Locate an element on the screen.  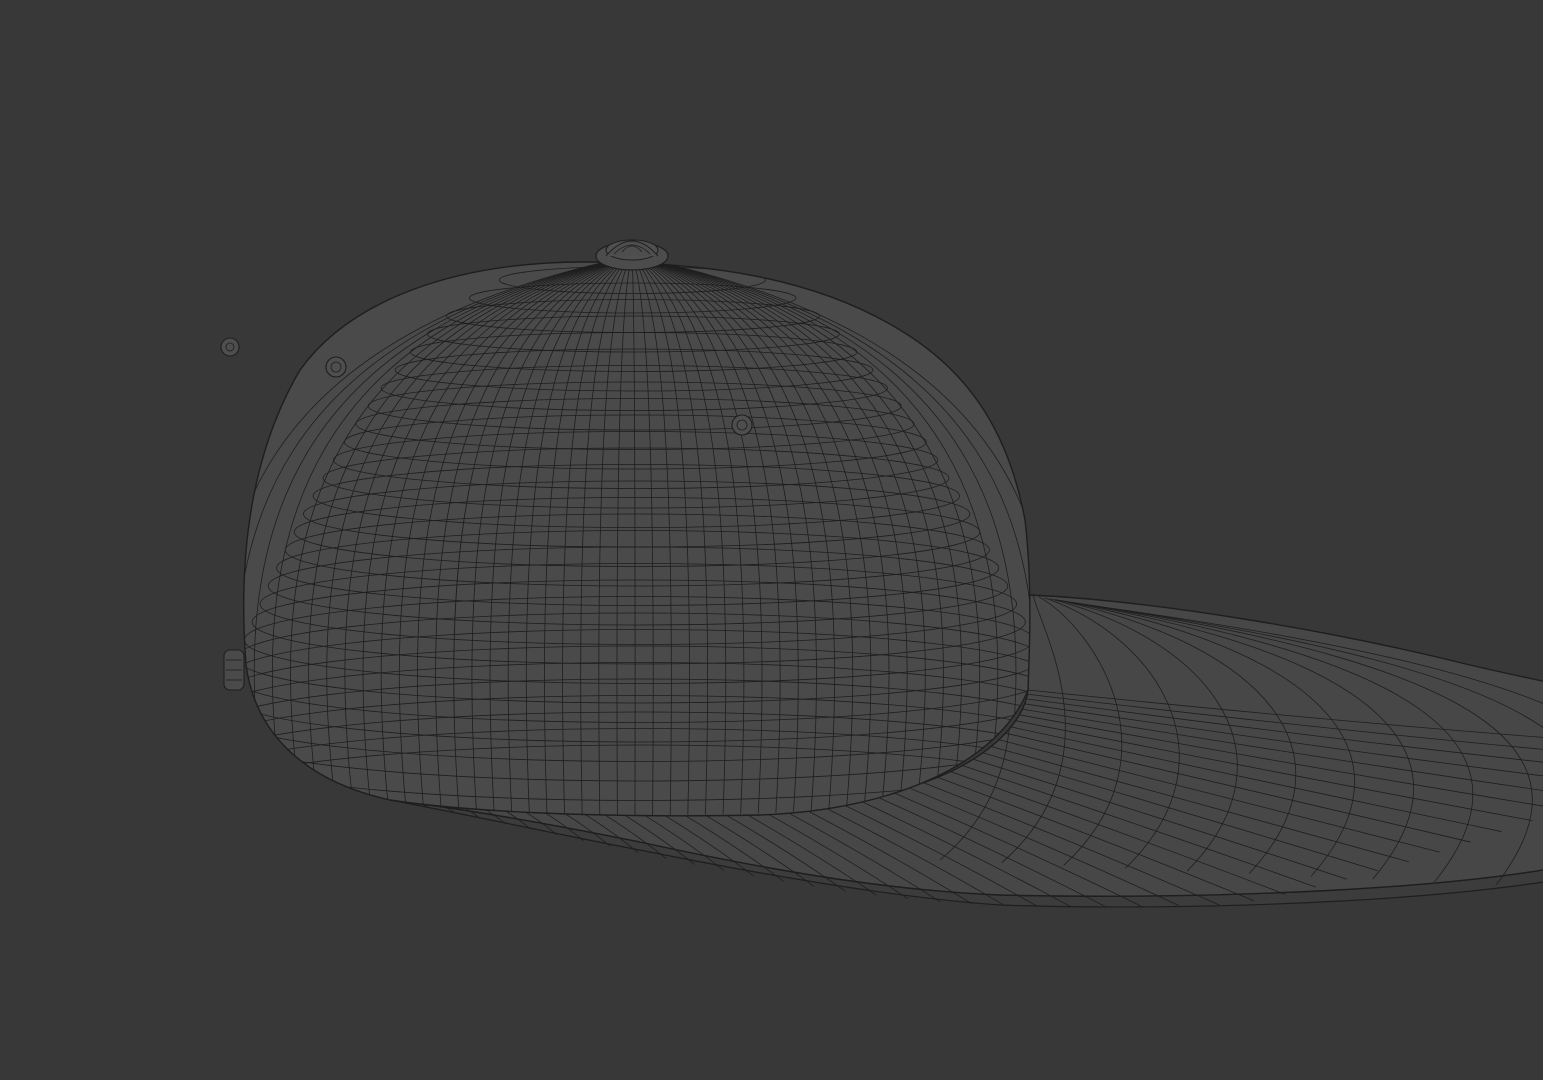
eyelet-right is located at coordinates (230, 347).